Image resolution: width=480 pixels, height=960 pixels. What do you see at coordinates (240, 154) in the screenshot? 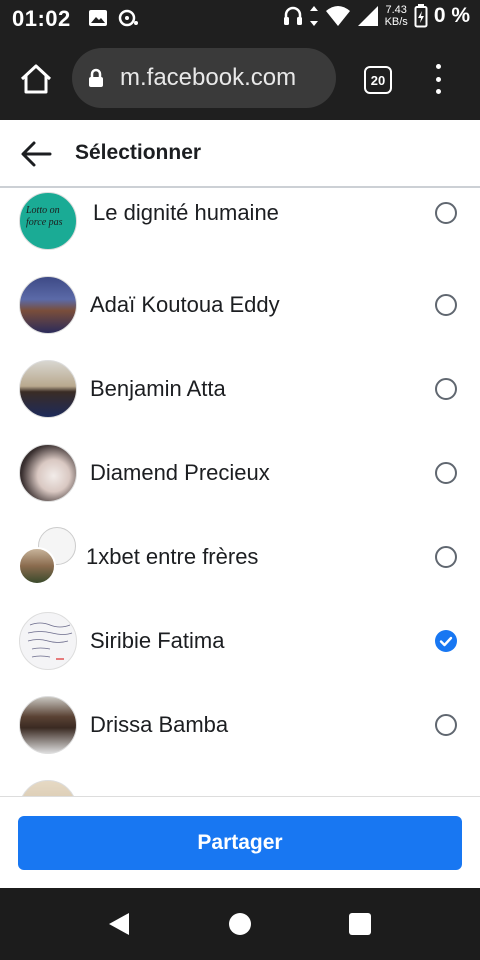
I see `page-header: Sélectionner` at bounding box center [240, 154].